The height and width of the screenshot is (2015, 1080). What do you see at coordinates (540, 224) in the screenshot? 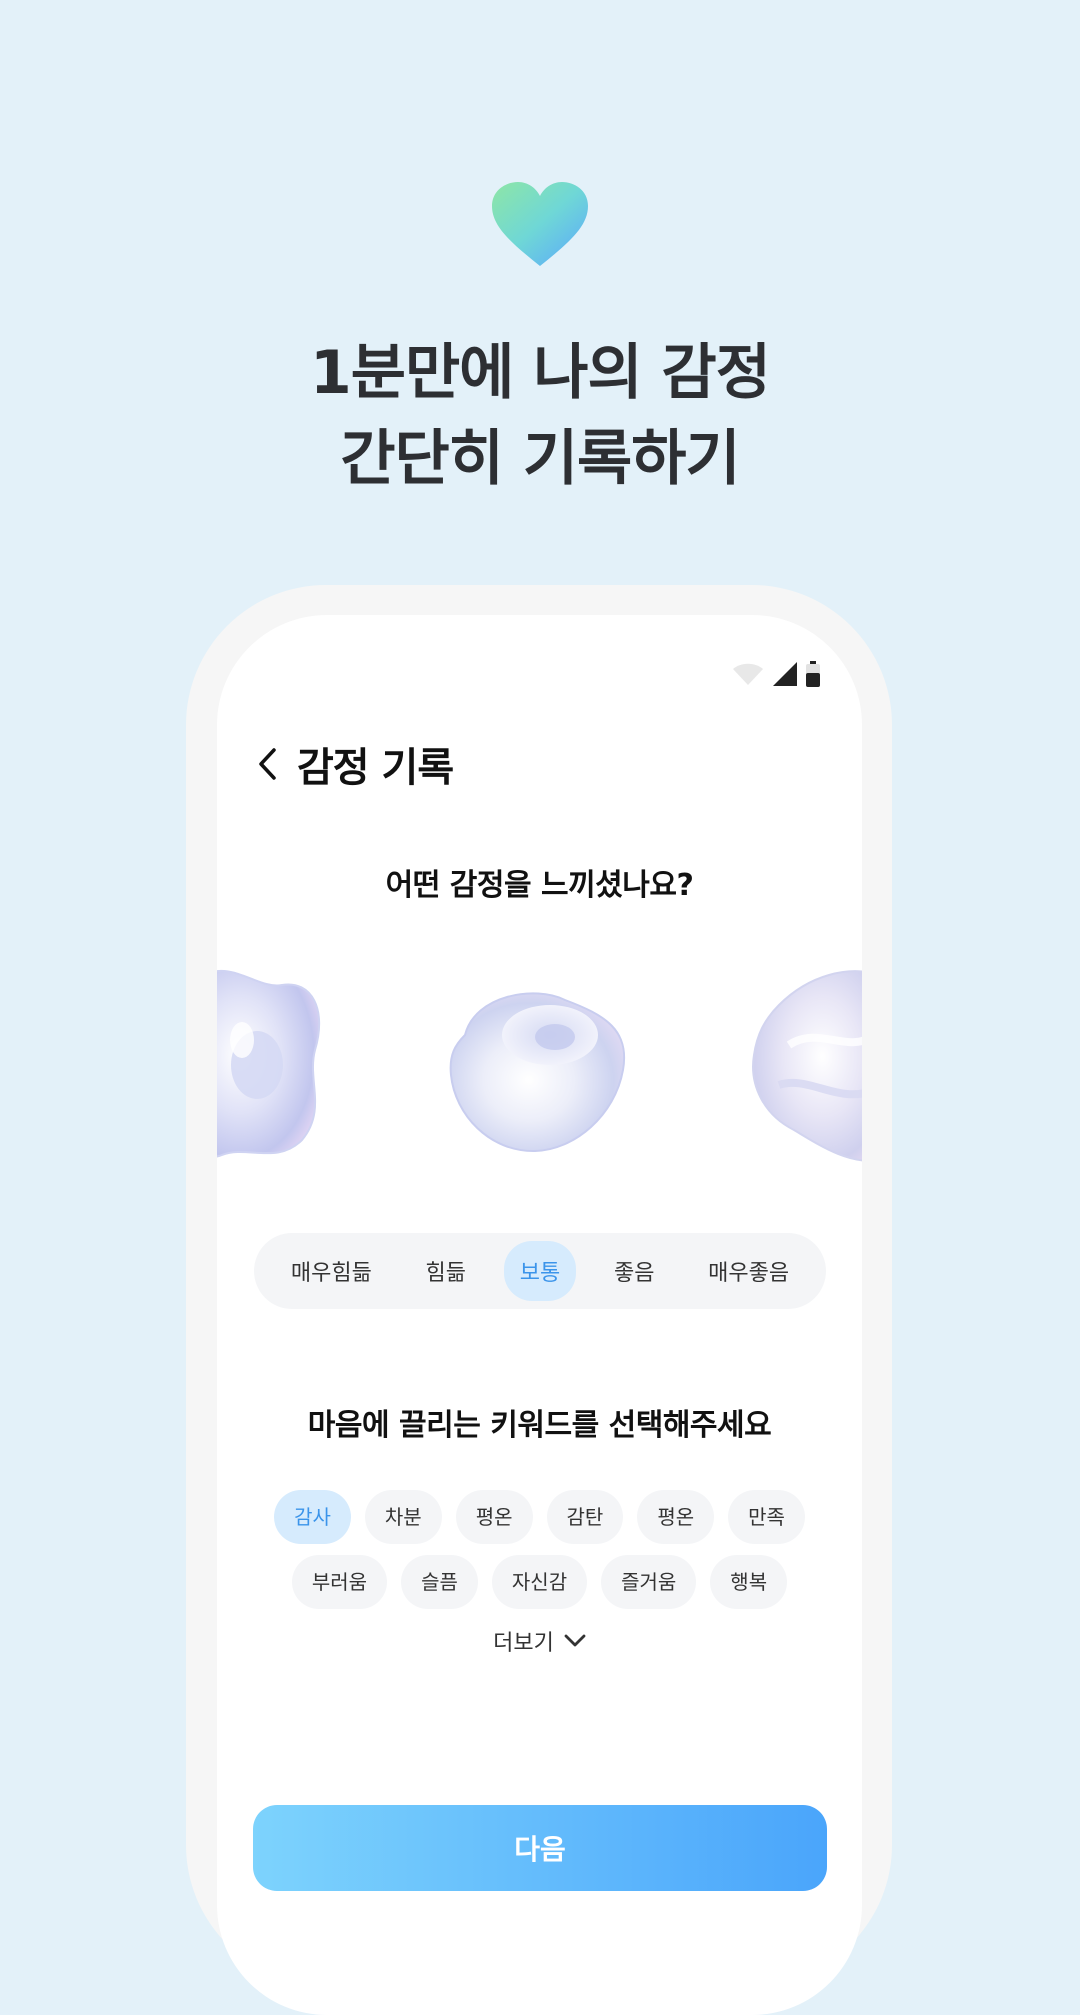
I see `heart-logo-icon` at bounding box center [540, 224].